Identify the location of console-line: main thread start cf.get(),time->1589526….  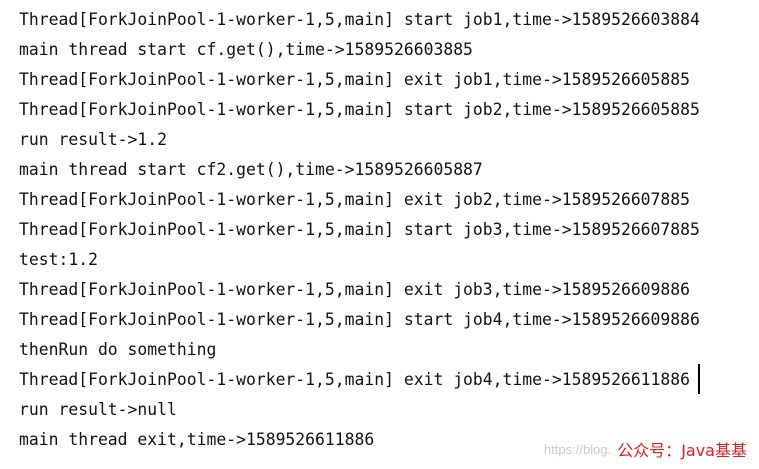
(246, 49).